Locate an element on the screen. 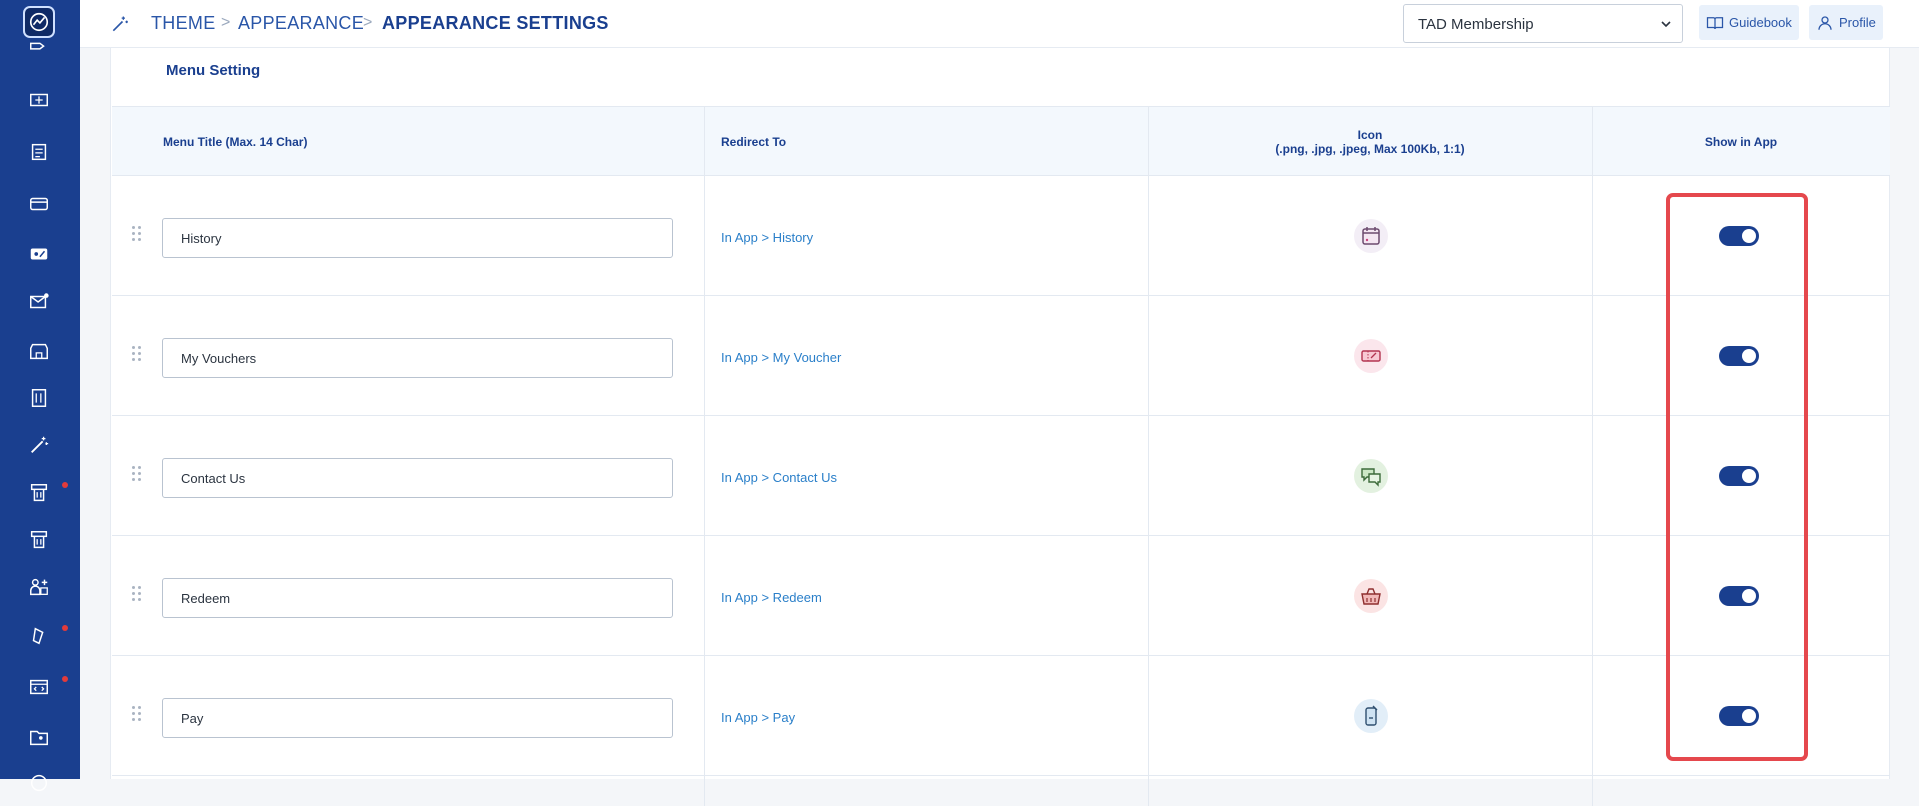 This screenshot has height=806, width=1919. sidebar-kiosk-2-icon is located at coordinates (39, 540).